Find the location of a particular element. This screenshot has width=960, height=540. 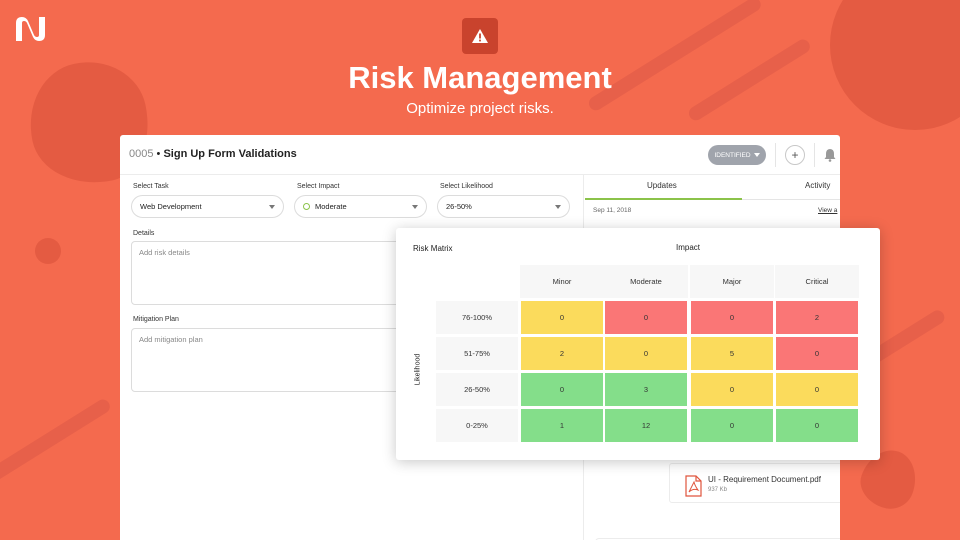

hero-title: Risk Management is located at coordinates (480, 77).